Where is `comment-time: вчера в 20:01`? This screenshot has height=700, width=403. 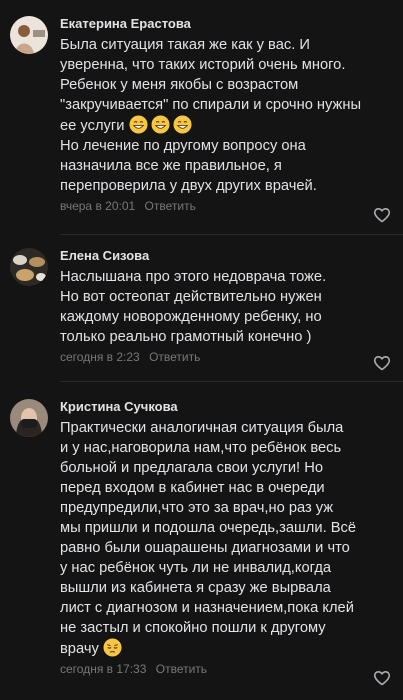 comment-time: вчера в 20:01 is located at coordinates (97, 206).